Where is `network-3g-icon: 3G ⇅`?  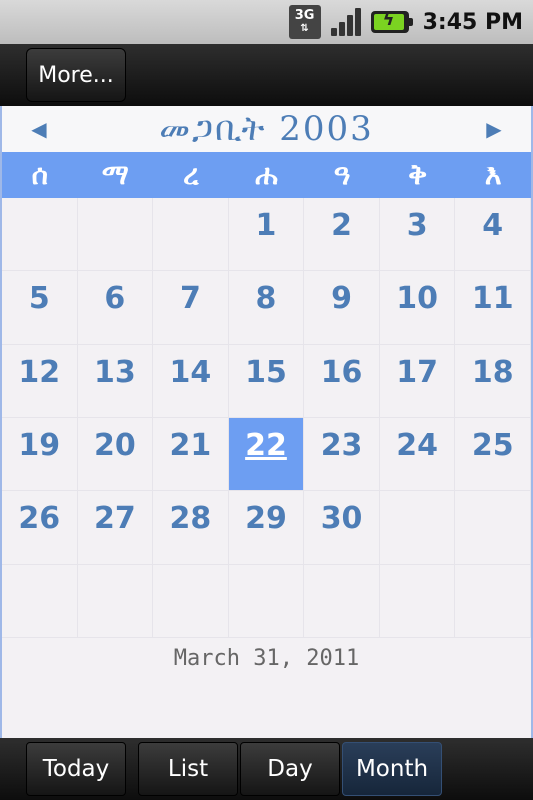 network-3g-icon: 3G ⇅ is located at coordinates (304, 22).